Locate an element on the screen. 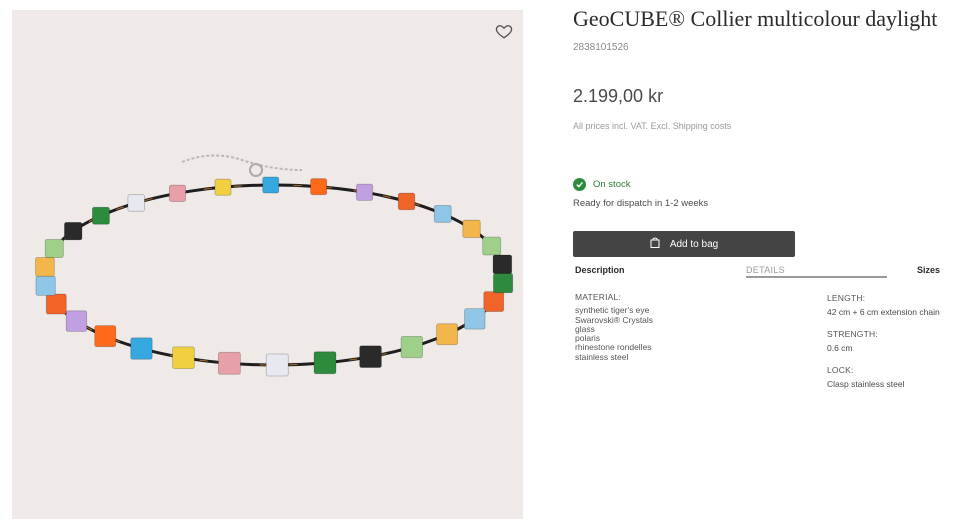 Image resolution: width=960 pixels, height=525 pixels. length-label: LENGTH: is located at coordinates (846, 298).